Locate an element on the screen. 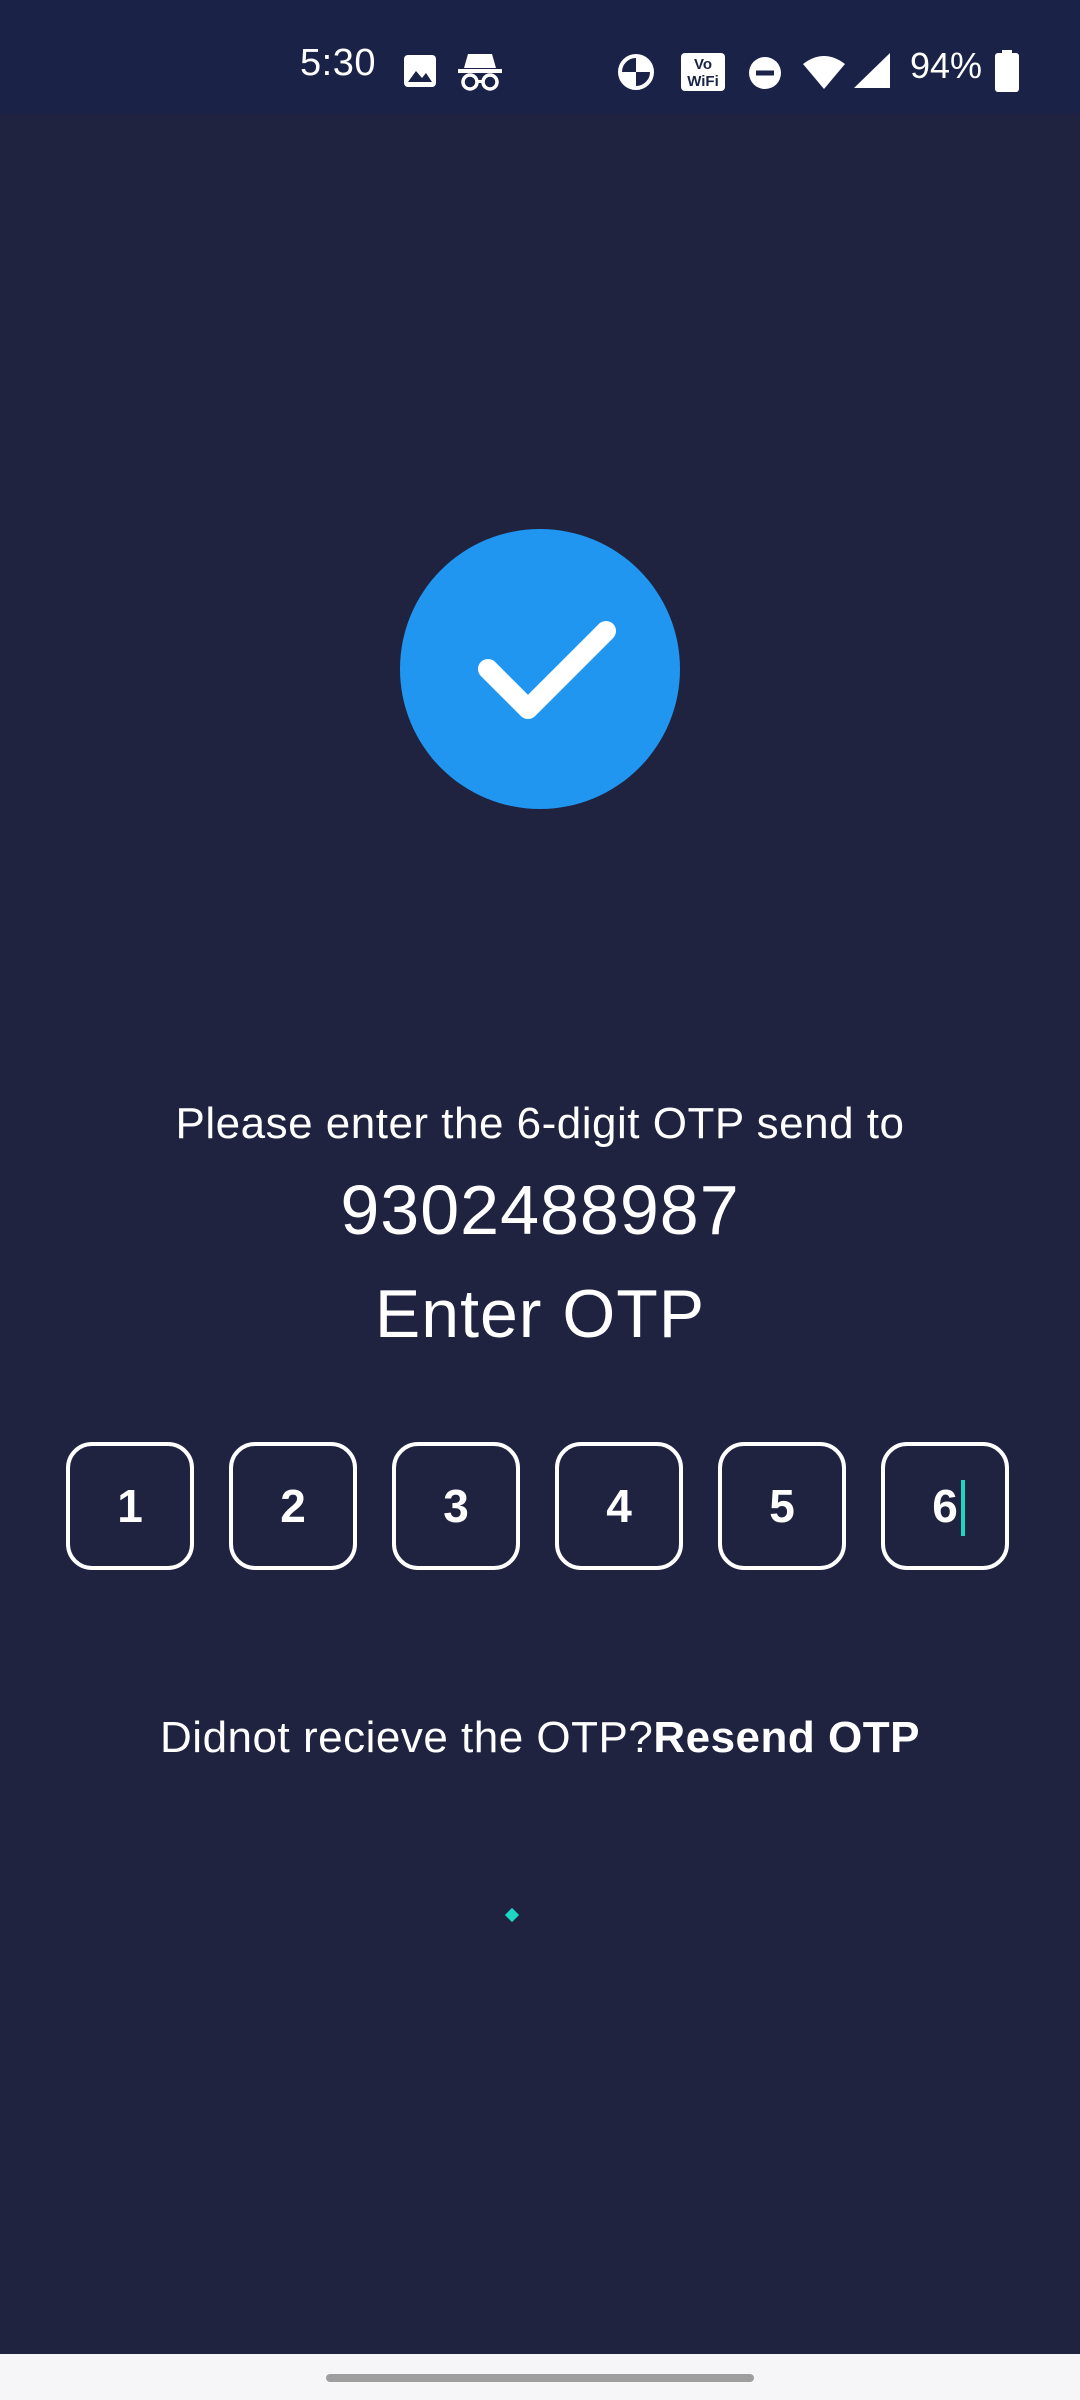  otp-digit-1: 1 is located at coordinates (130, 1506).